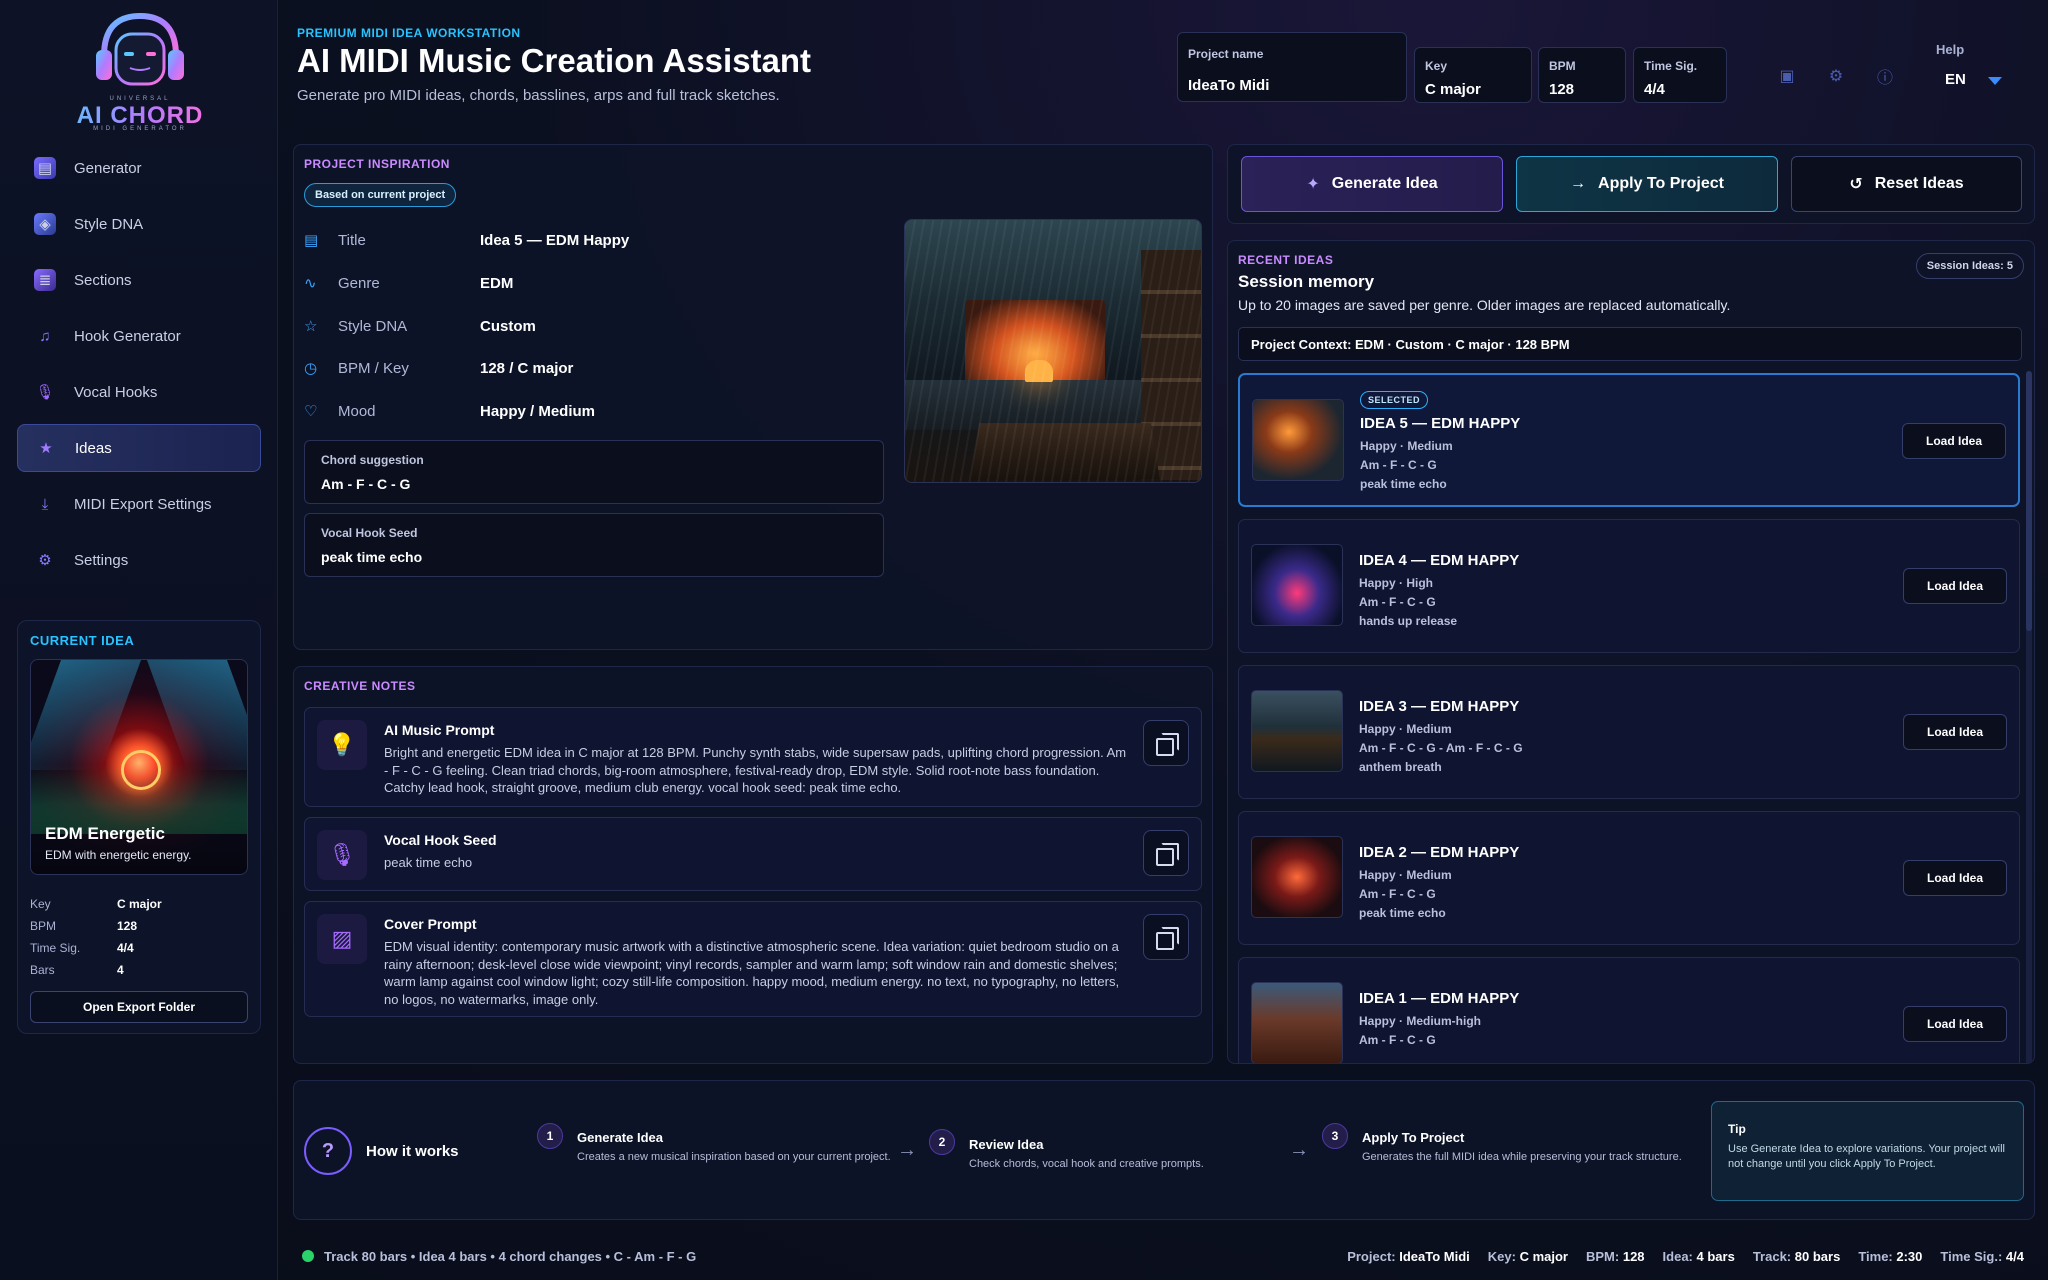 The width and height of the screenshot is (2048, 1280). Describe the element at coordinates (1439, 560) in the screenshot. I see `idea-title: IDEA 4 — EDM HAPPY` at that location.